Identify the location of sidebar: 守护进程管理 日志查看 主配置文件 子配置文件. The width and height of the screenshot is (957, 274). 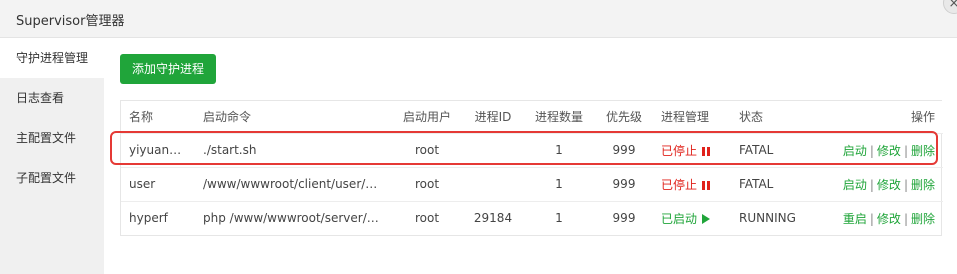
(52, 156).